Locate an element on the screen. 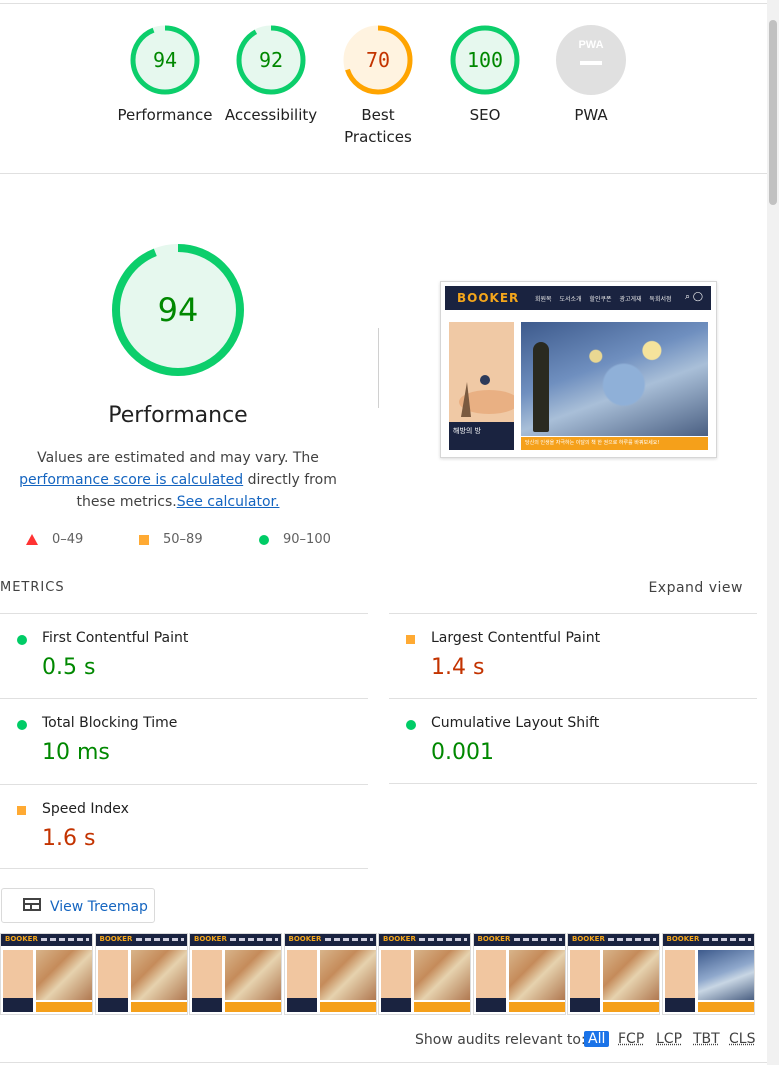 This screenshot has width=779, height=1065. gauge-ring: 70 is located at coordinates (378, 60).